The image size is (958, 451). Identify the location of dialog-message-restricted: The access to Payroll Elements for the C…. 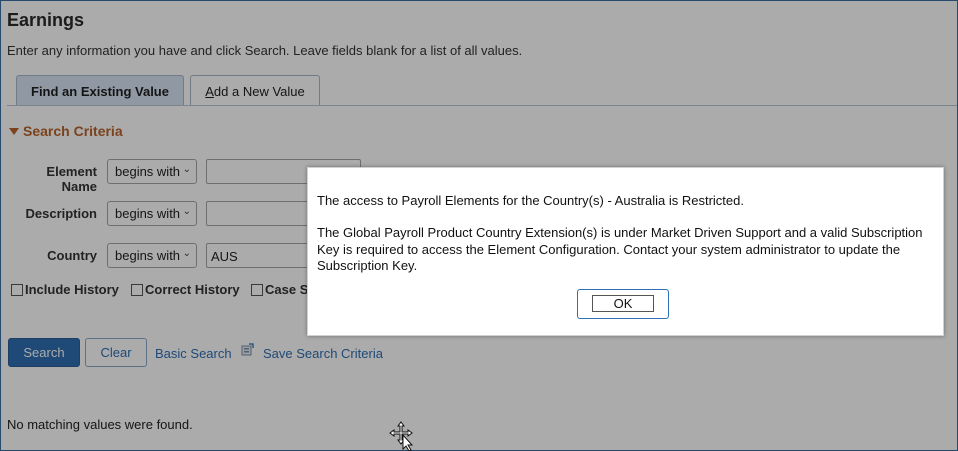
(530, 200).